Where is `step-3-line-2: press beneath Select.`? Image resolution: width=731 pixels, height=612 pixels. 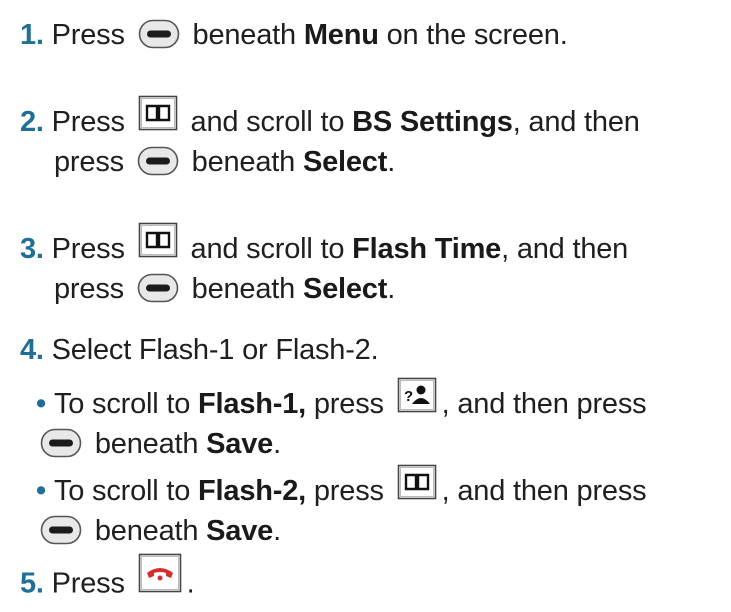
step-3-line-2: press beneath Select. is located at coordinates (224, 289).